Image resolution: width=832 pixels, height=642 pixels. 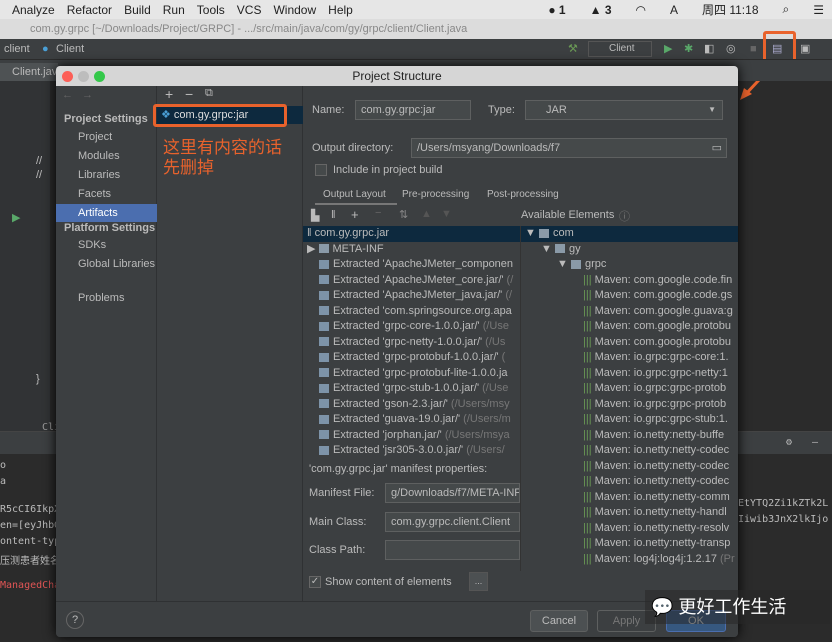 I want to click on remove-element-icon: −, so click(x=378, y=213).